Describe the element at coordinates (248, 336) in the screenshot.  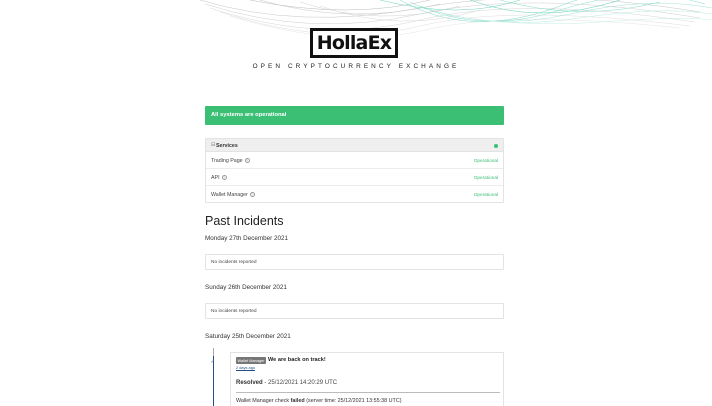
I see `incident-day-date: Saturday 25th December 2021` at that location.